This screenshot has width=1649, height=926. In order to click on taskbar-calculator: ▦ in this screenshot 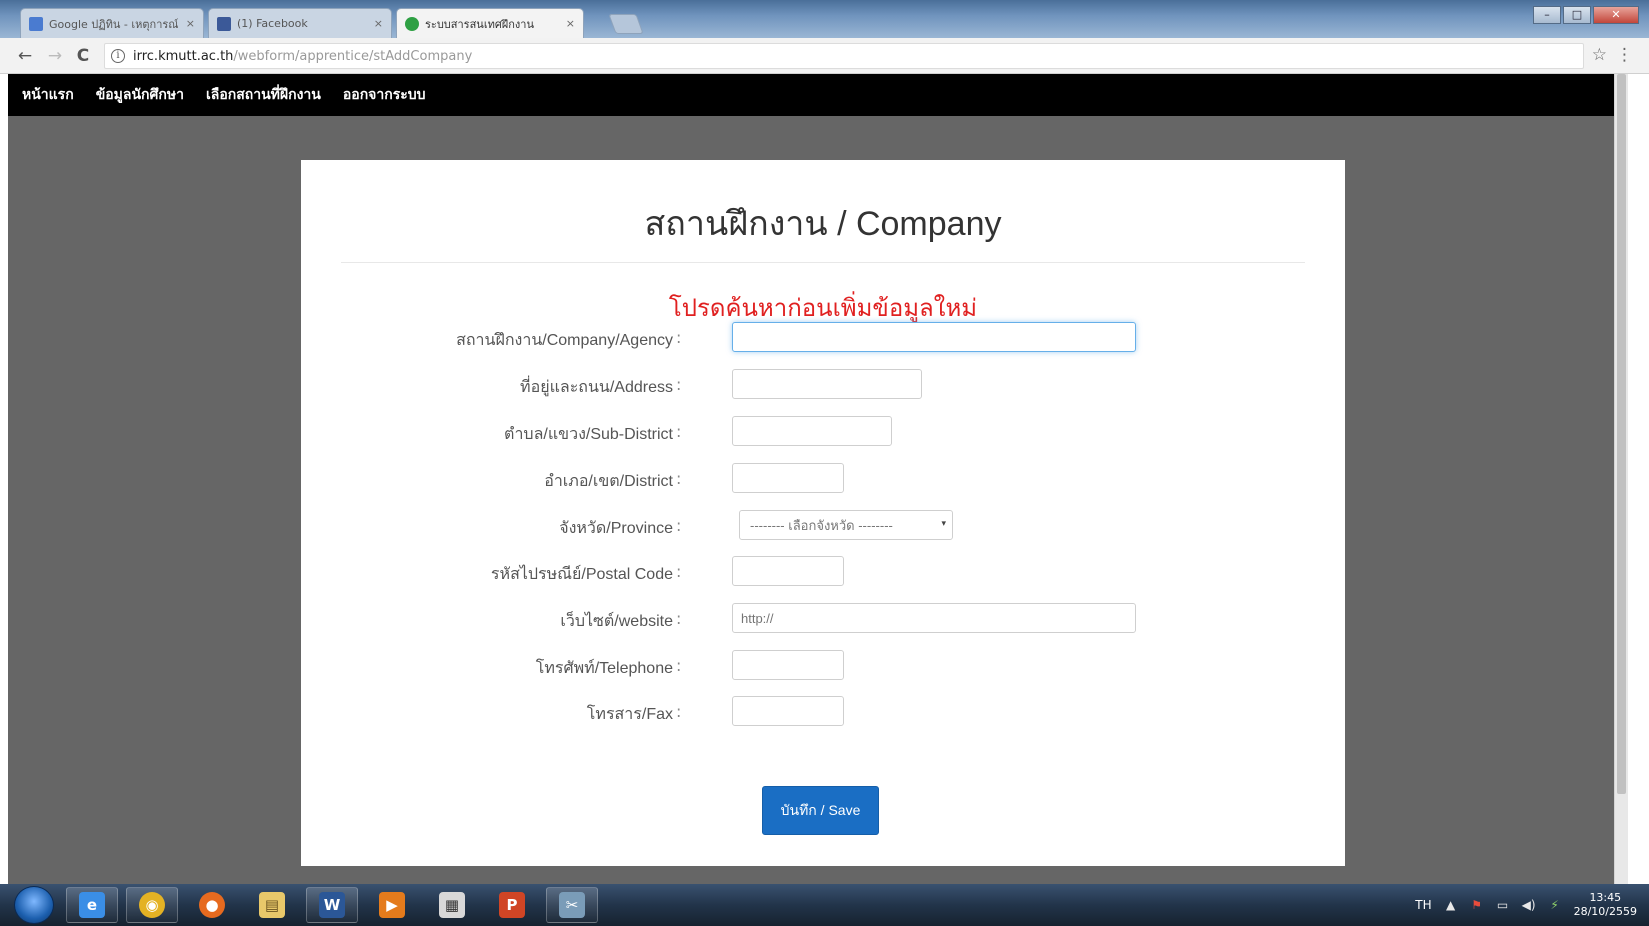, I will do `click(452, 905)`.